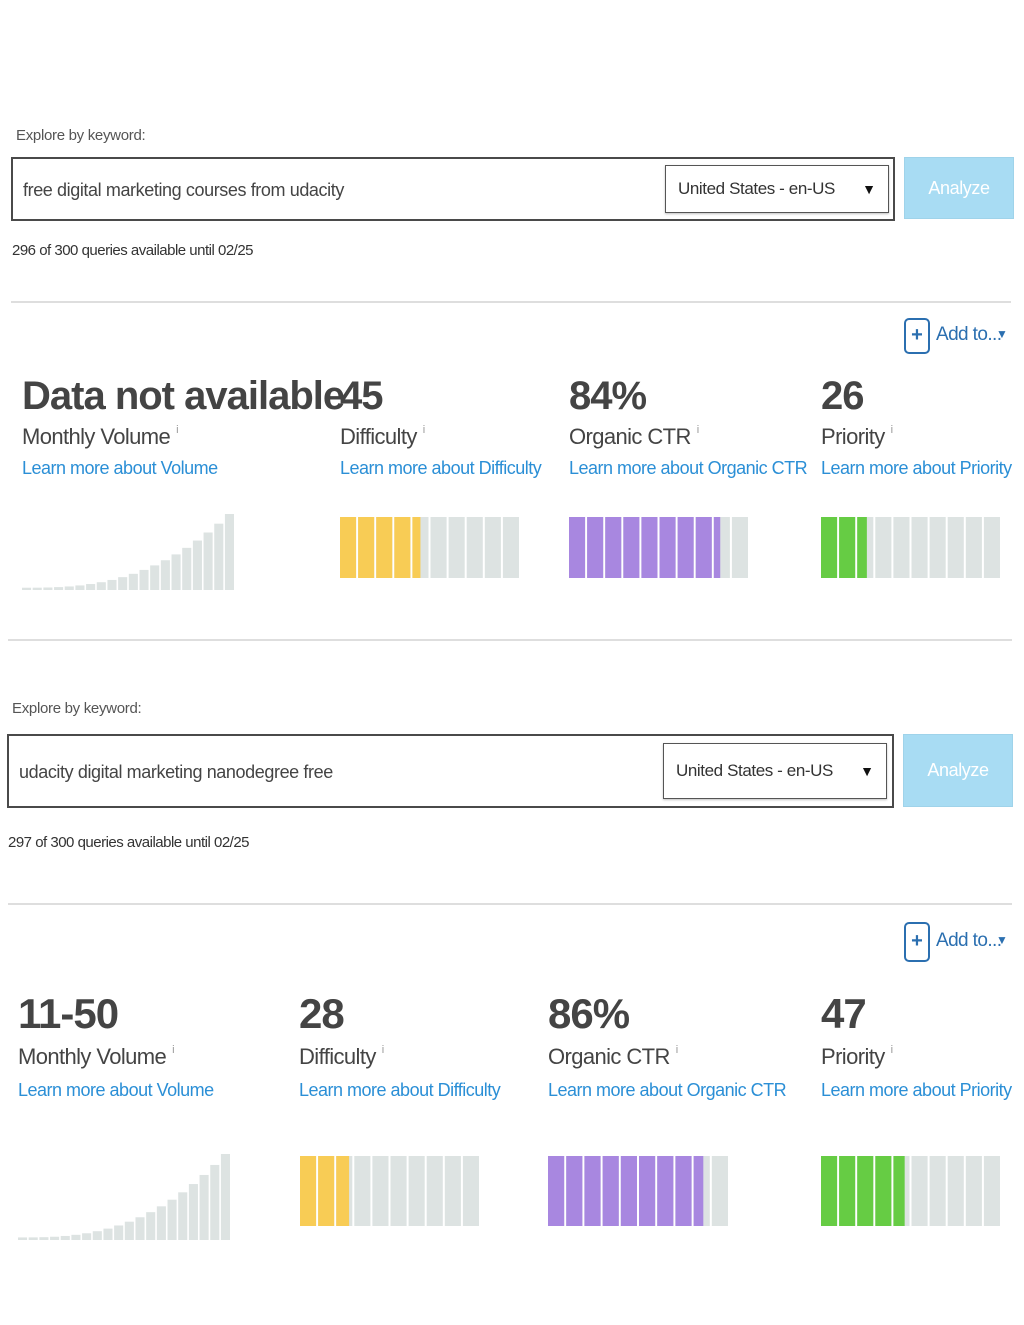 The image size is (1024, 1325). What do you see at coordinates (853, 436) in the screenshot?
I see `metric-label: Priority` at bounding box center [853, 436].